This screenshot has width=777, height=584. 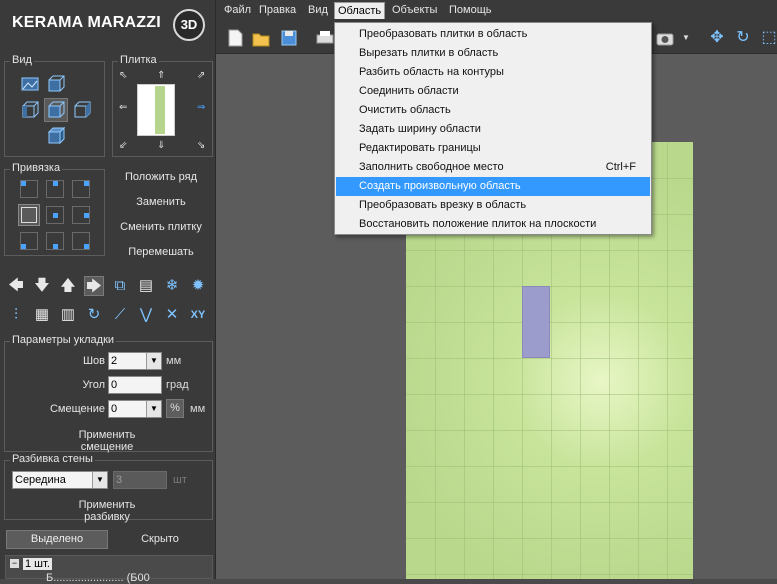 What do you see at coordinates (160, 539) in the screenshot?
I see `tab-hidden: Скрыто` at bounding box center [160, 539].